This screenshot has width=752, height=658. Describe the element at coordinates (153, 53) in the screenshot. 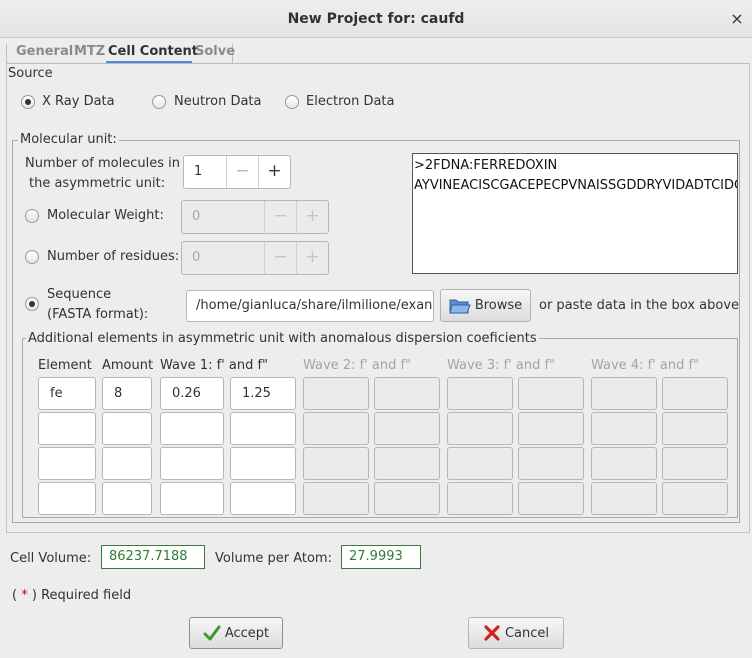

I see `tab-cell-content: Cell Content` at that location.